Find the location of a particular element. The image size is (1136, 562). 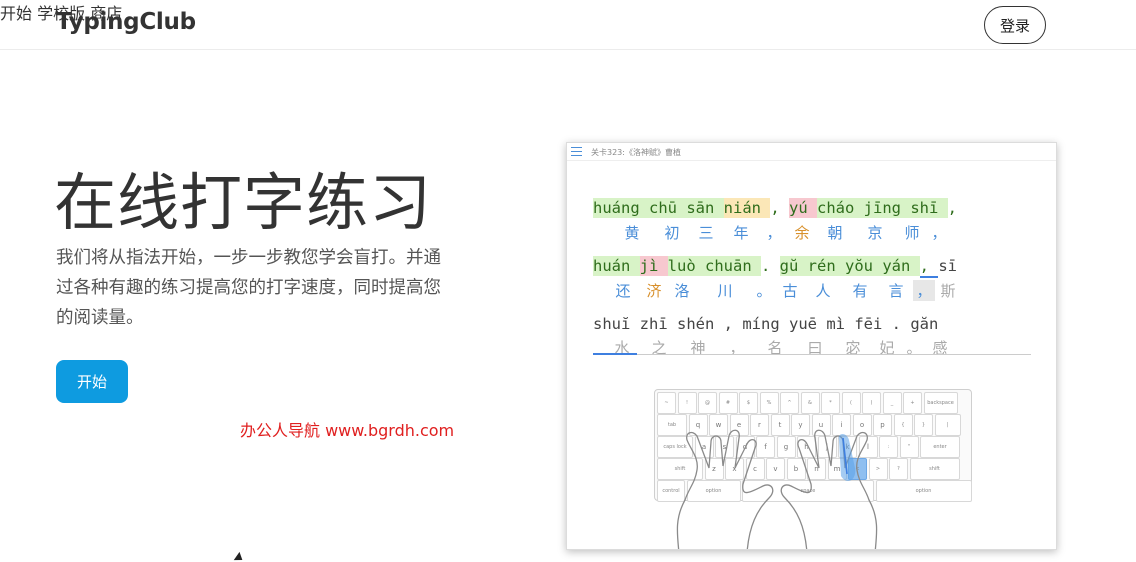

pinyin-word: yú is located at coordinates (803, 208).